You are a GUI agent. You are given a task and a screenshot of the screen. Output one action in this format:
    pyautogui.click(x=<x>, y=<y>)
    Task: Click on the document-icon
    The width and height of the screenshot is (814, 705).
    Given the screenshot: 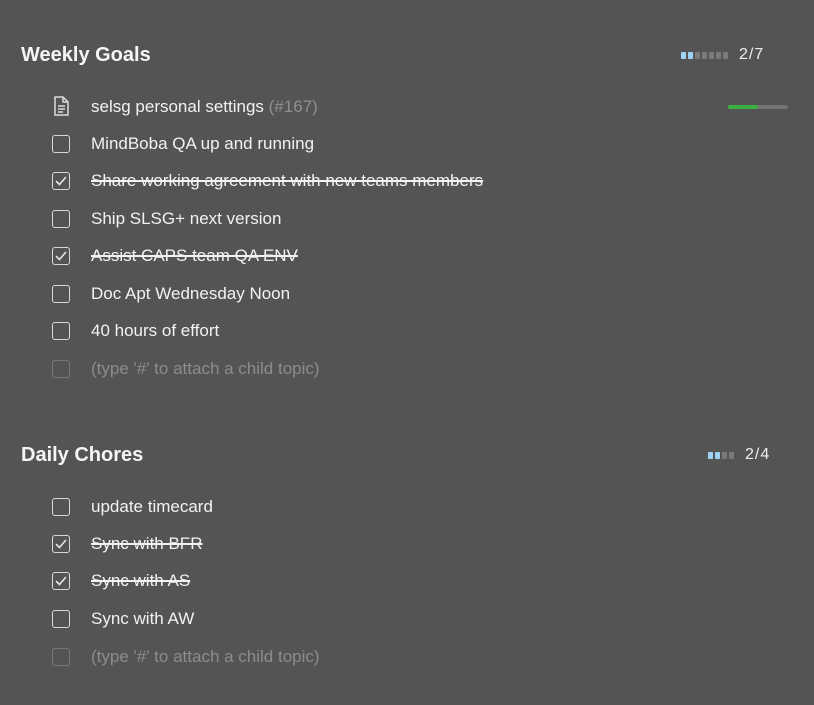 What is the action you would take?
    pyautogui.click(x=61, y=106)
    